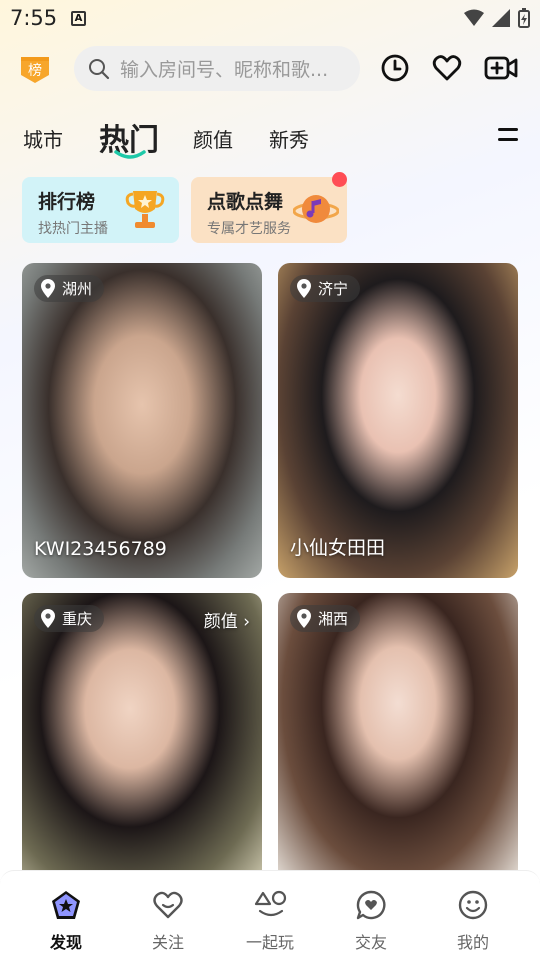 The height and width of the screenshot is (960, 540). What do you see at coordinates (289, 138) in the screenshot?
I see `tab-newcomer: 新秀` at bounding box center [289, 138].